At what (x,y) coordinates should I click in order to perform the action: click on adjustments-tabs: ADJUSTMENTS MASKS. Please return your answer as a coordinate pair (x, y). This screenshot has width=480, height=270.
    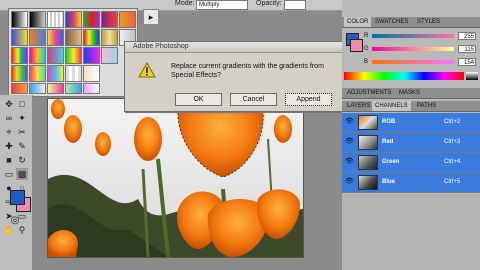
    Looking at the image, I should click on (411, 93).